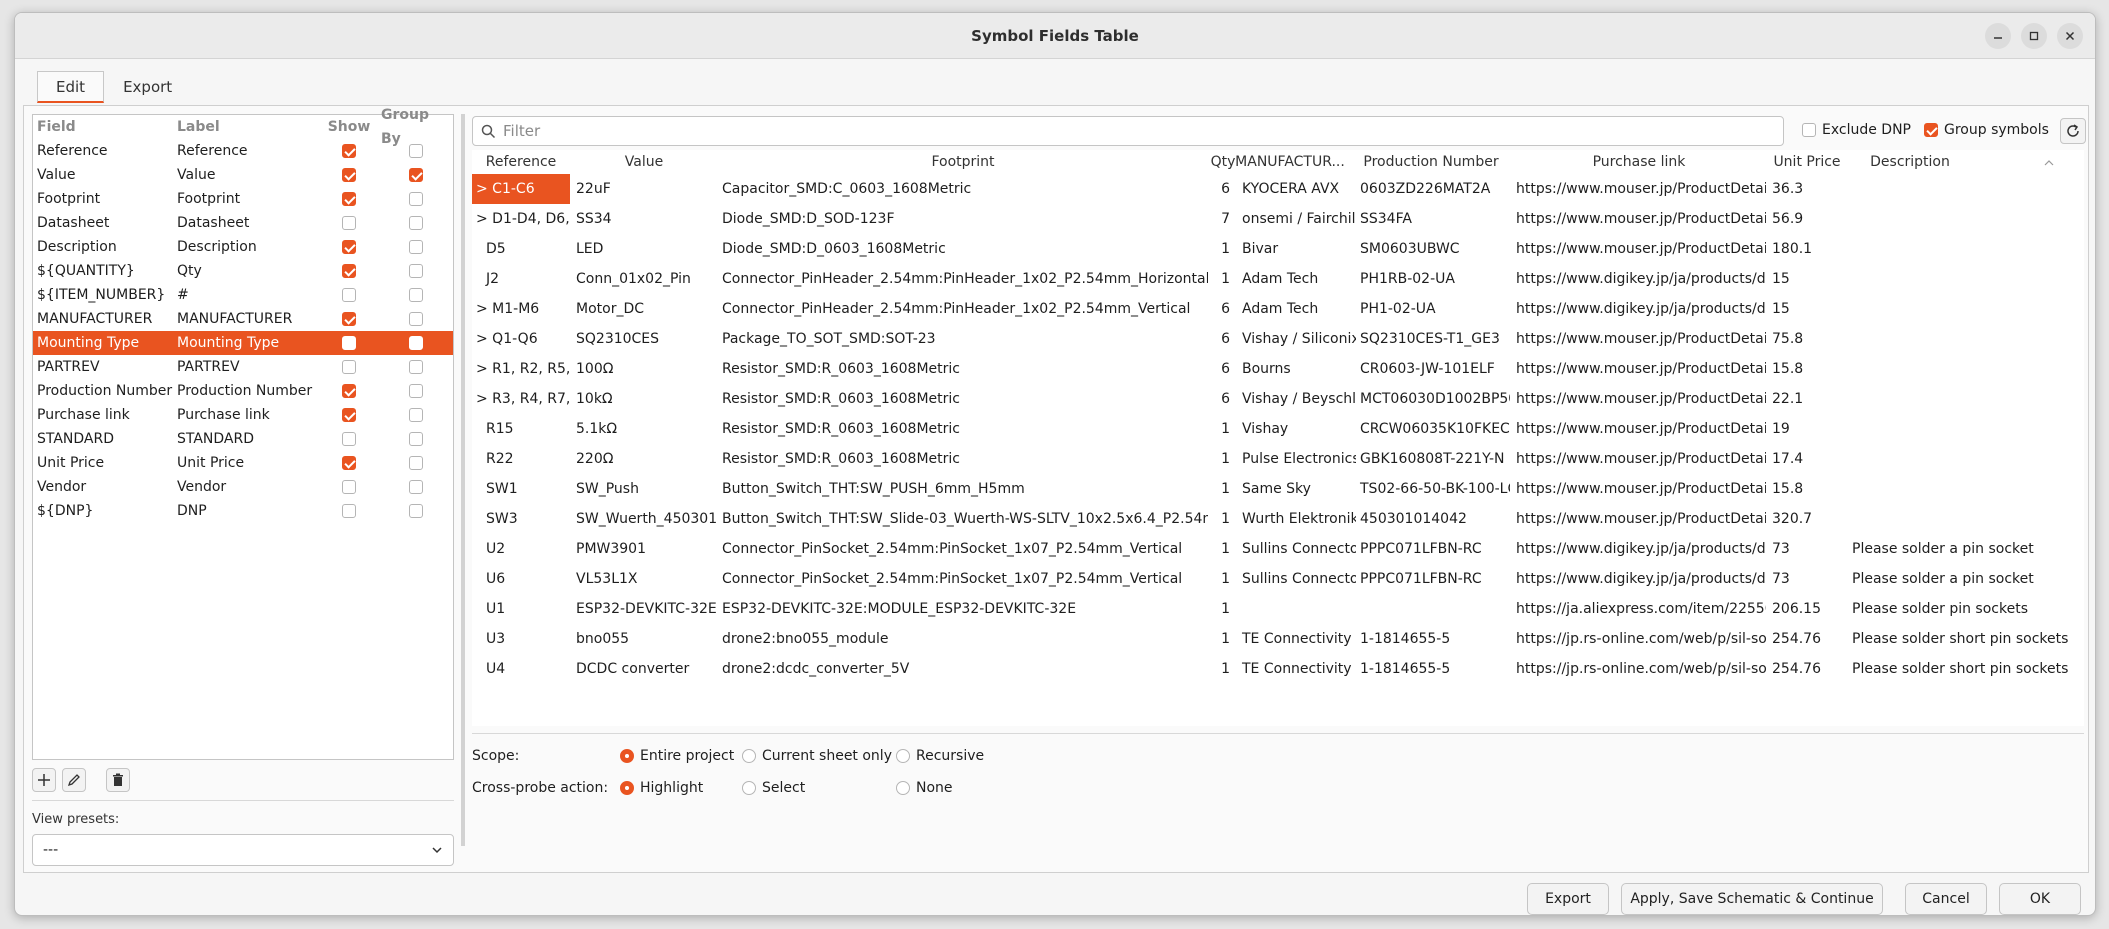 The image size is (2109, 929). I want to click on export-button: Export, so click(1568, 899).